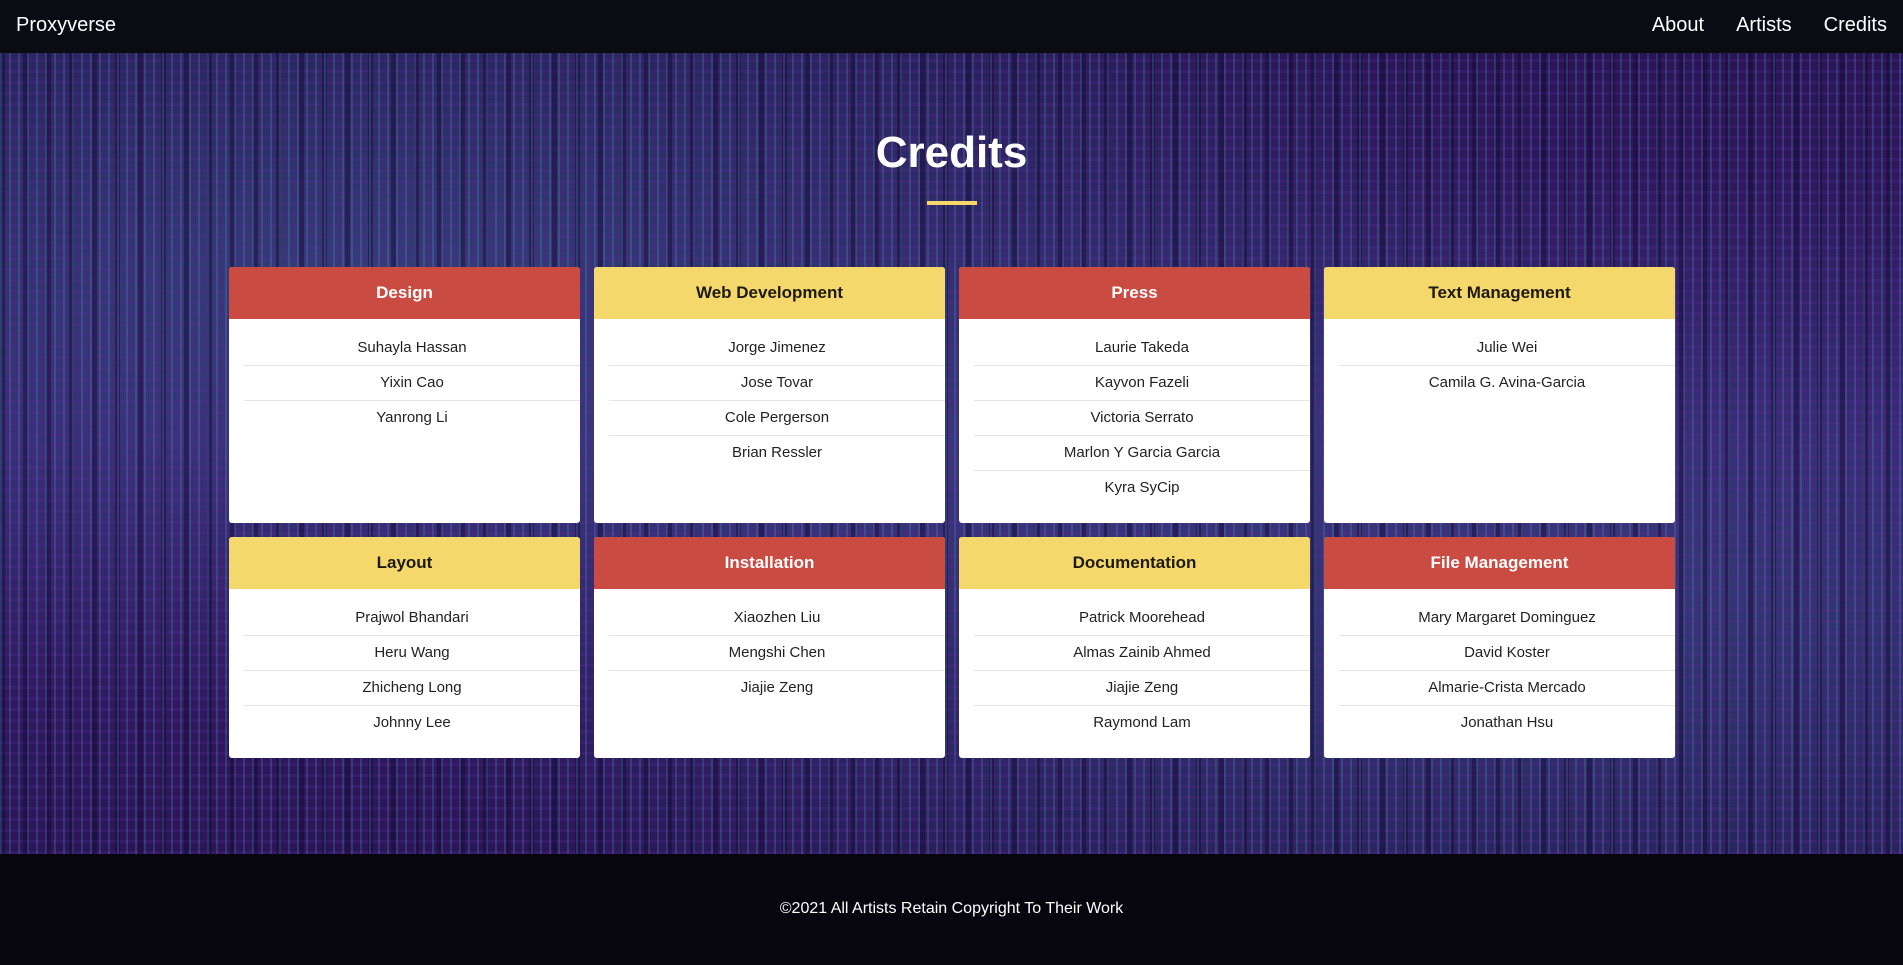 The width and height of the screenshot is (1903, 965). What do you see at coordinates (1507, 618) in the screenshot?
I see `credit-name: Mary Margaret Dominguez` at bounding box center [1507, 618].